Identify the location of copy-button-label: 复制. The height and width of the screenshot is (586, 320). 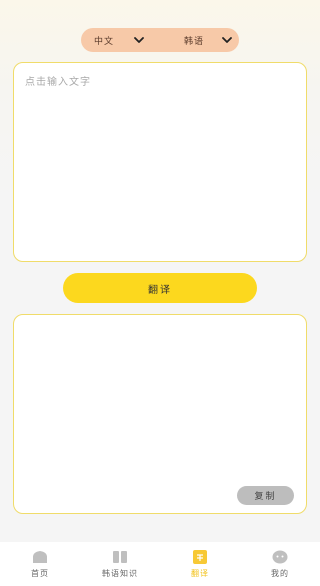
(265, 497).